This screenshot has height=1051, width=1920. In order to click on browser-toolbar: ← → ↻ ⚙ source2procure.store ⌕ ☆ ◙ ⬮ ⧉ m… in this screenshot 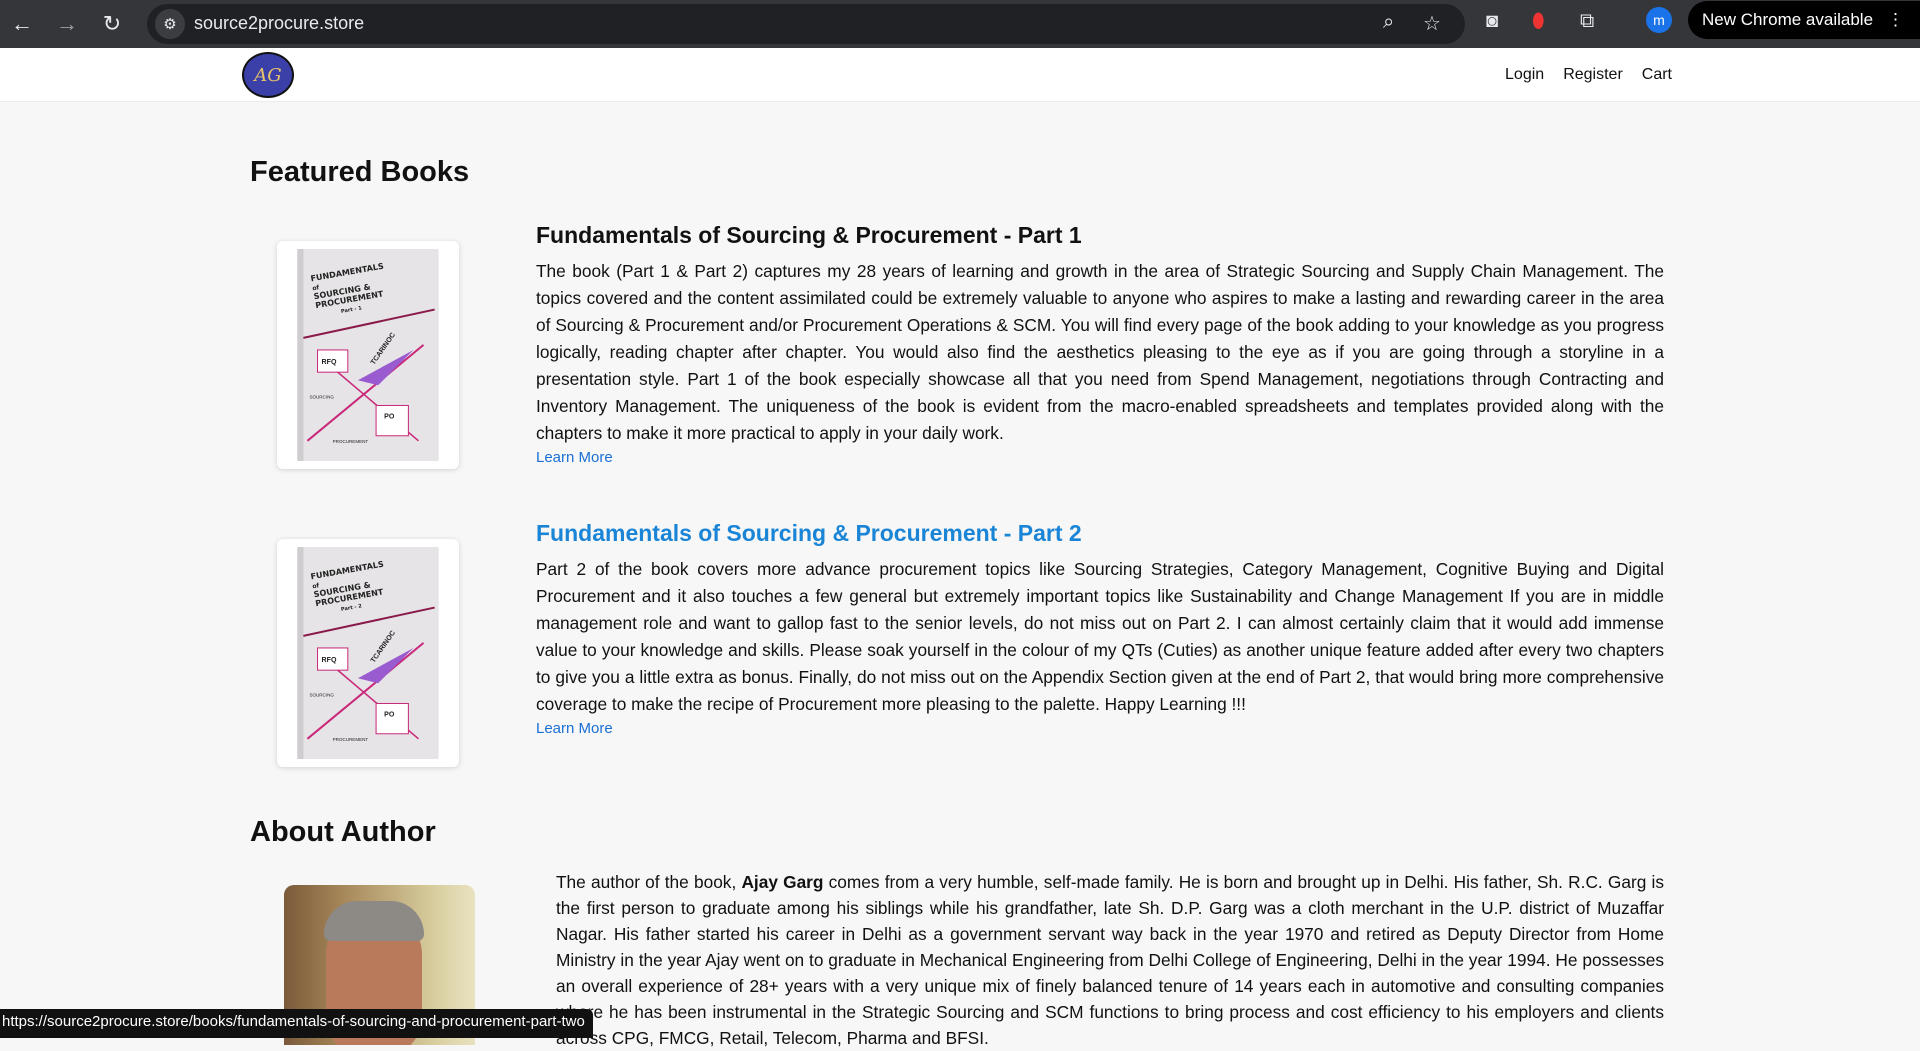, I will do `click(960, 24)`.